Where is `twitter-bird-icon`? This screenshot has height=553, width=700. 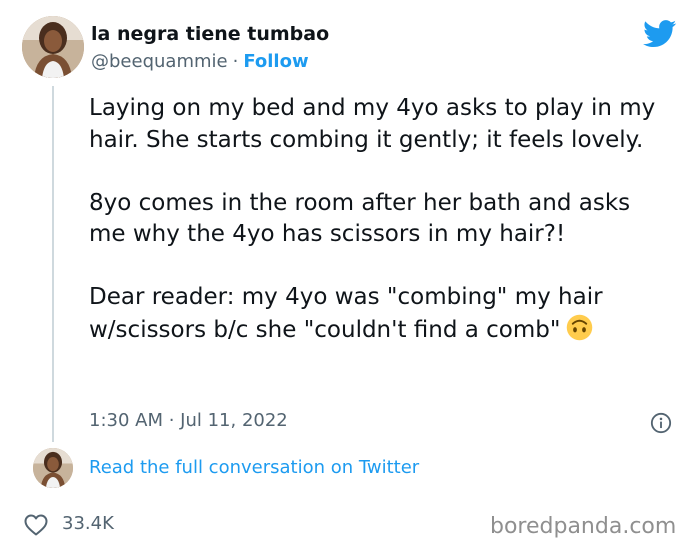 twitter-bird-icon is located at coordinates (660, 34).